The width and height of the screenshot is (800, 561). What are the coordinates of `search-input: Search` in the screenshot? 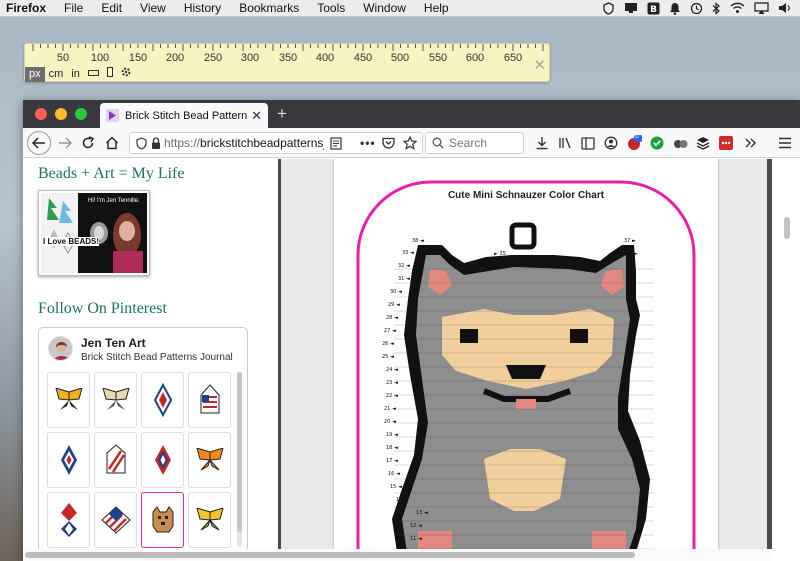 It's located at (474, 143).